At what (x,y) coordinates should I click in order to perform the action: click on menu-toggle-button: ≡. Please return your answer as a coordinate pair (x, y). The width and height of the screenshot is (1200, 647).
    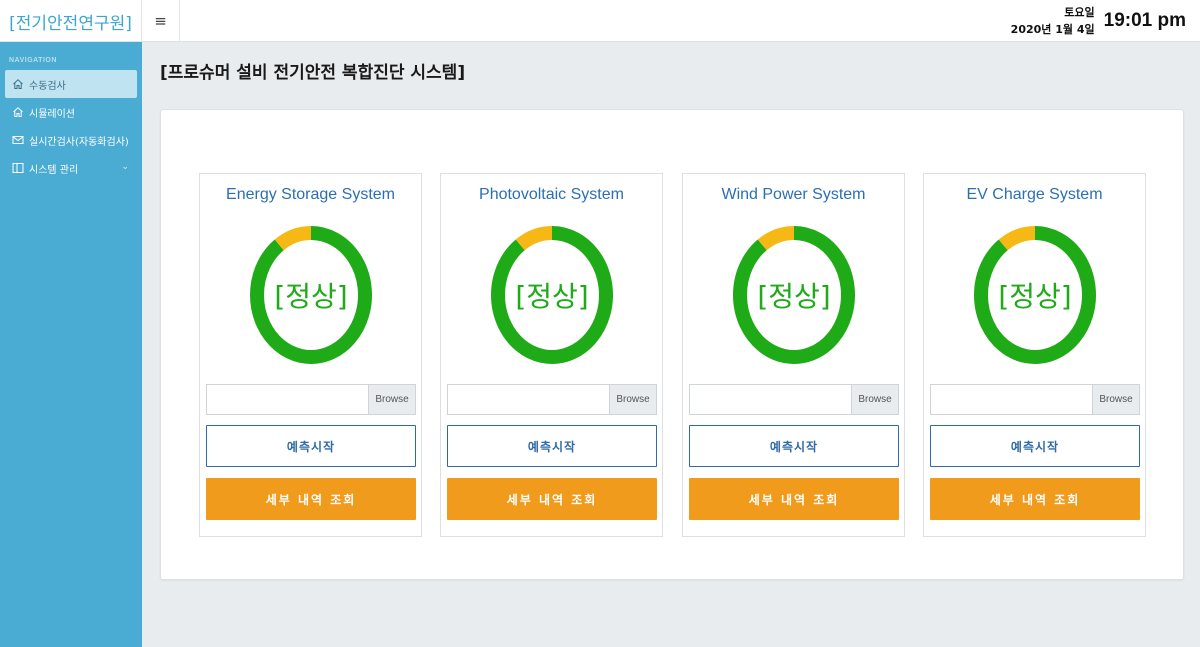
    Looking at the image, I should click on (161, 21).